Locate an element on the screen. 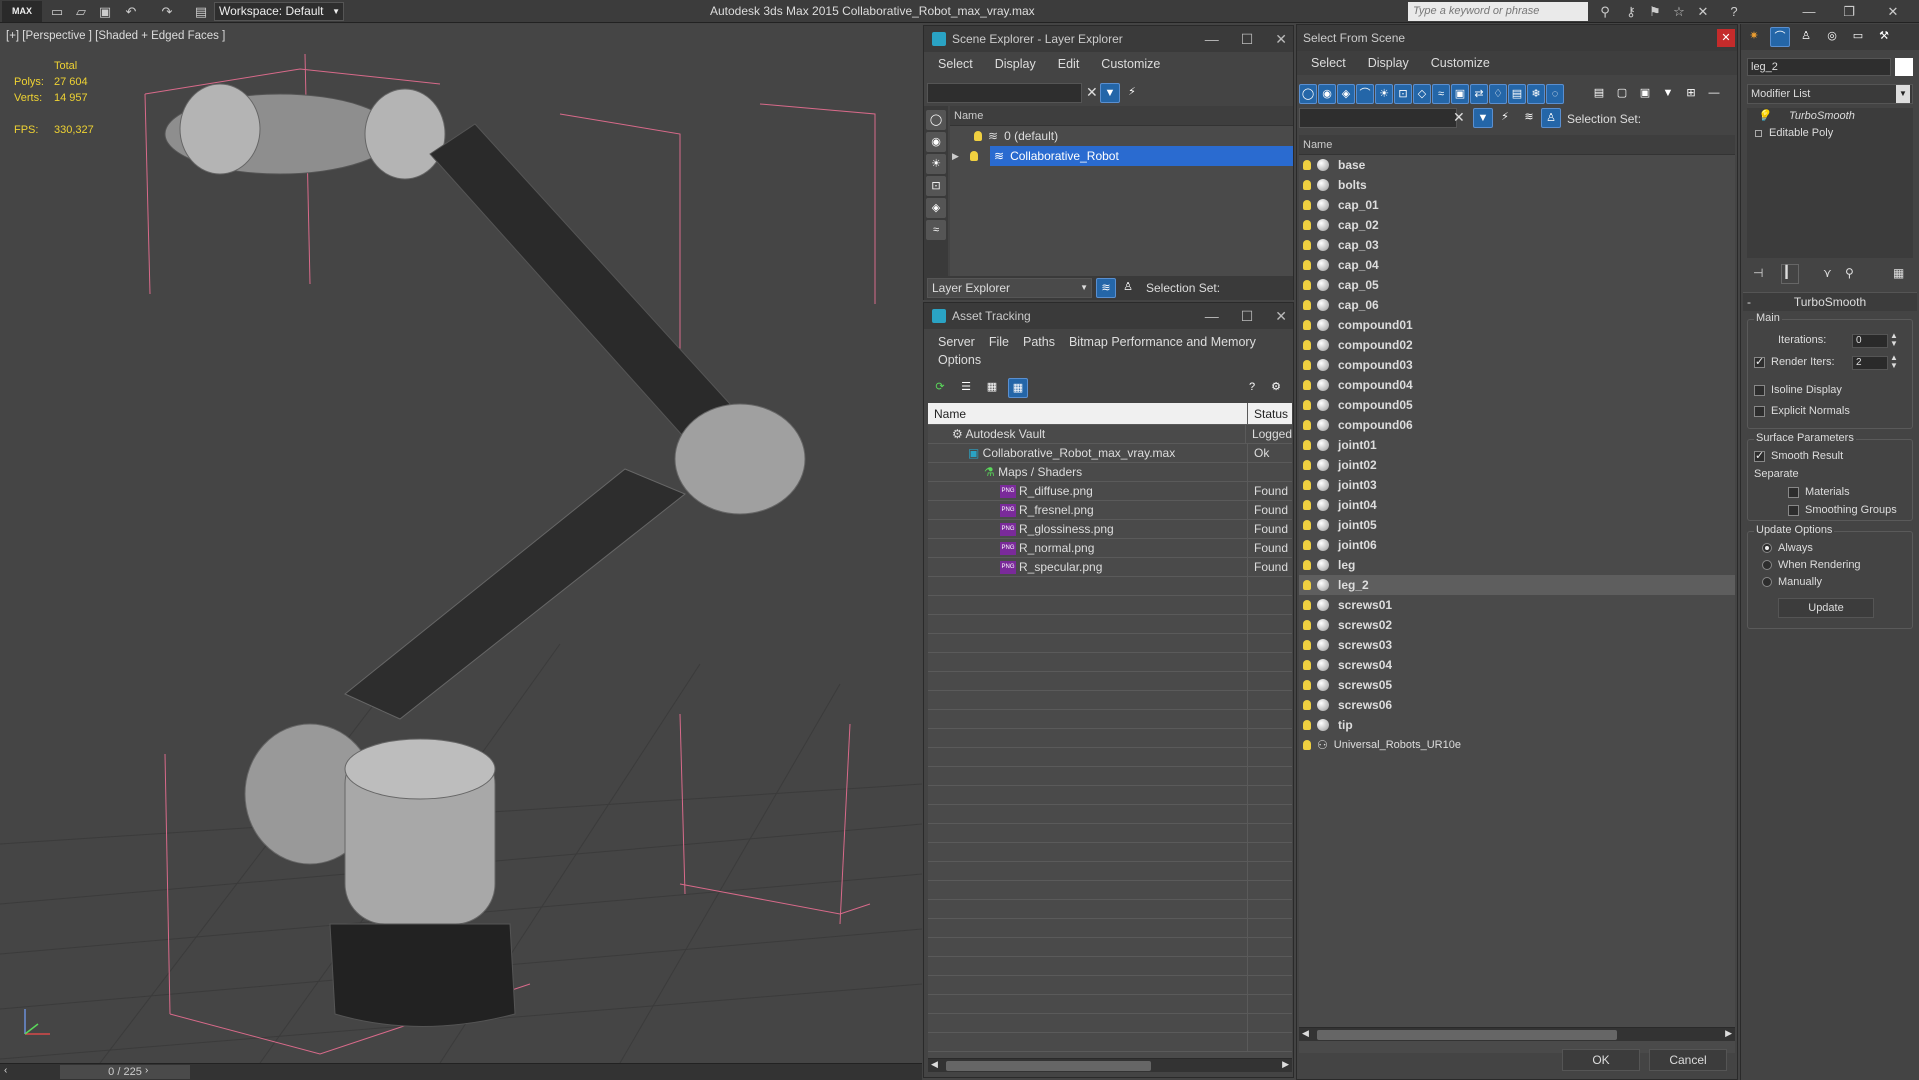 This screenshot has height=1080, width=1919. col-header-status: Status is located at coordinates (1270, 413).